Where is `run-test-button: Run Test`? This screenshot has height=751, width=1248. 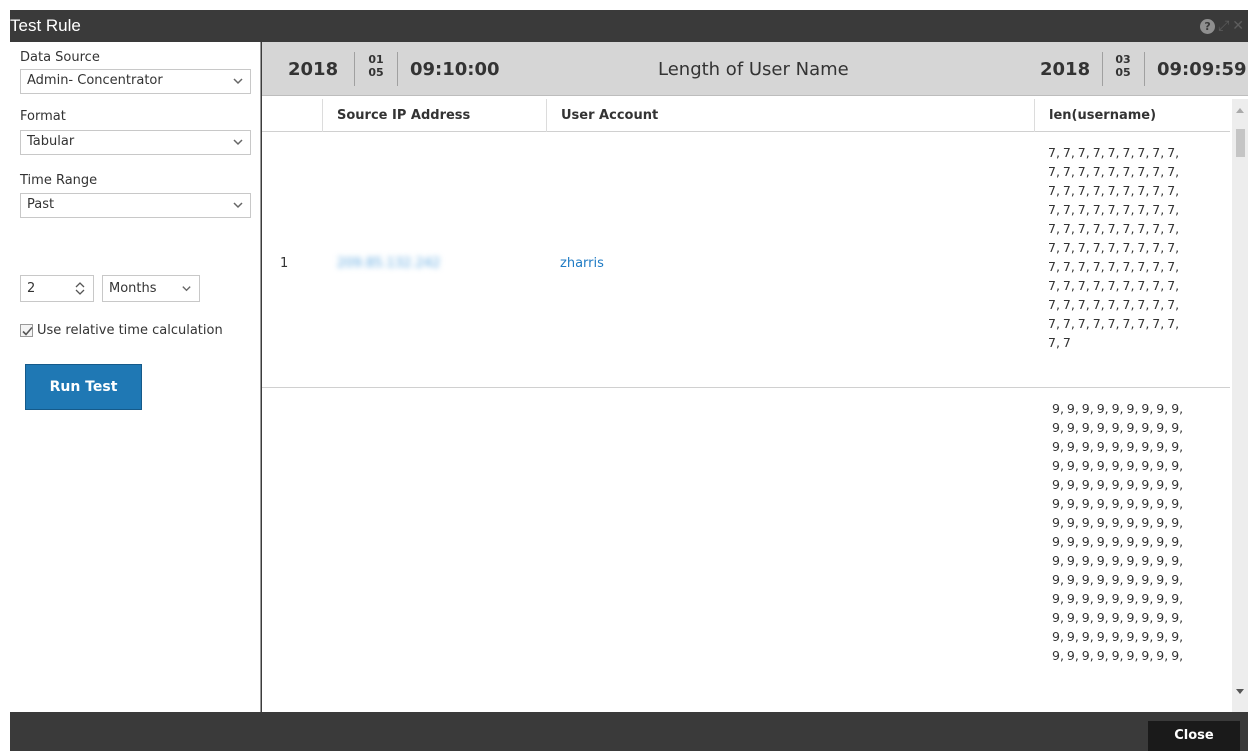 run-test-button: Run Test is located at coordinates (83, 387).